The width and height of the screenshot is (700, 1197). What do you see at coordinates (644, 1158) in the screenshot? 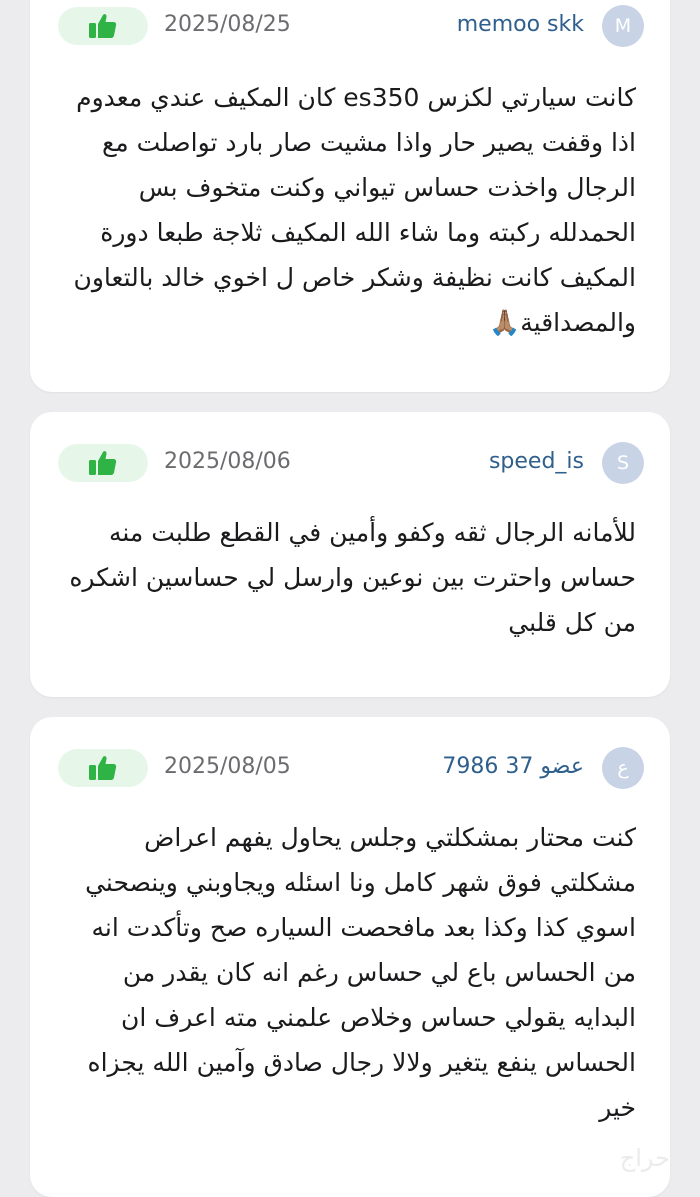
I see `watermark-logo: حراج` at bounding box center [644, 1158].